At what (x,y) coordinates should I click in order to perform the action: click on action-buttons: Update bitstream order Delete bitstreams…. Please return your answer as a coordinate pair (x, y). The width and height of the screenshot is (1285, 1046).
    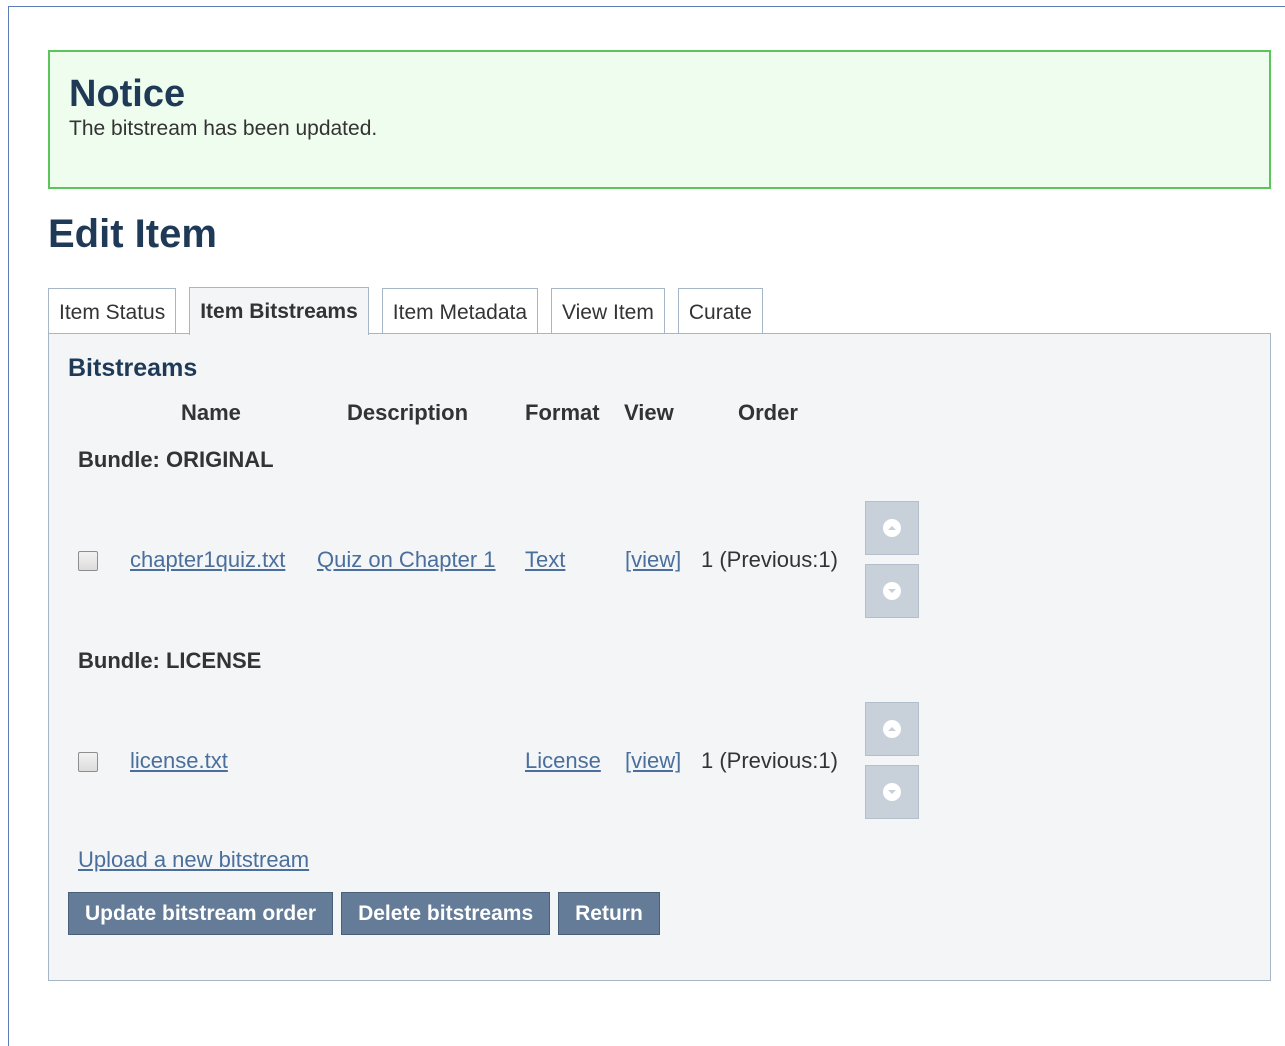
    Looking at the image, I should click on (368, 913).